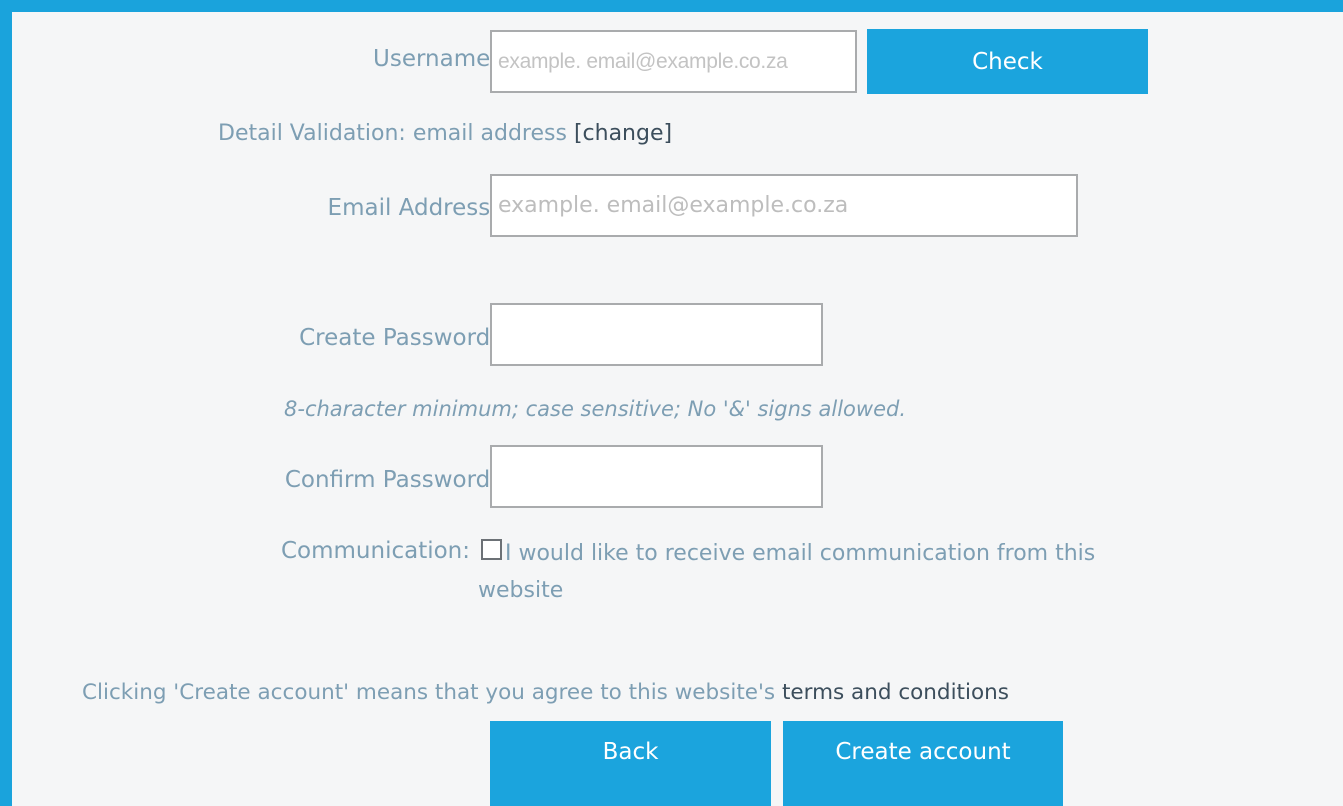  Describe the element at coordinates (398, 338) in the screenshot. I see `create-password-label: Create Password:` at that location.